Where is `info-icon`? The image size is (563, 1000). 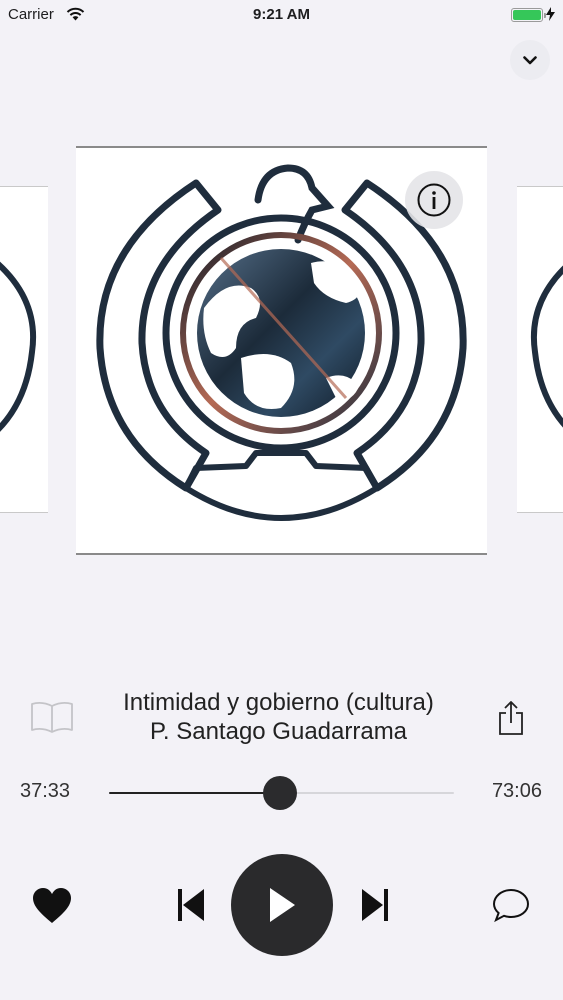 info-icon is located at coordinates (434, 200).